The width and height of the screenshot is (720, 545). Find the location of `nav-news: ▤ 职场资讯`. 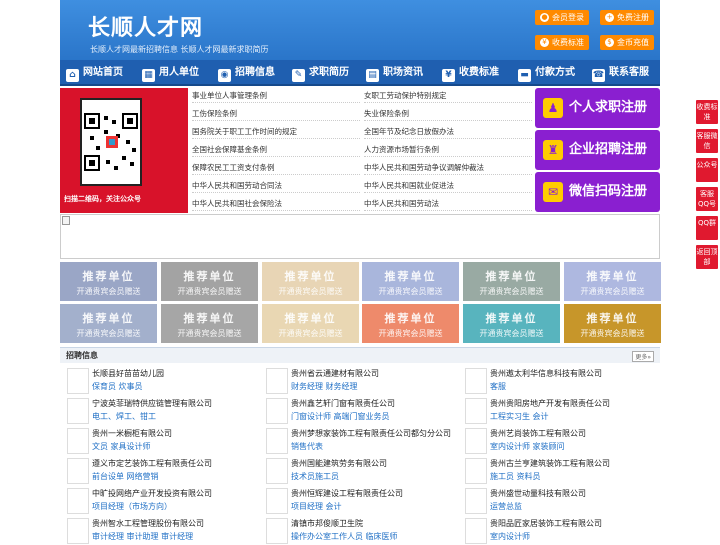

nav-news: ▤ 职场资讯 is located at coordinates (394, 73).